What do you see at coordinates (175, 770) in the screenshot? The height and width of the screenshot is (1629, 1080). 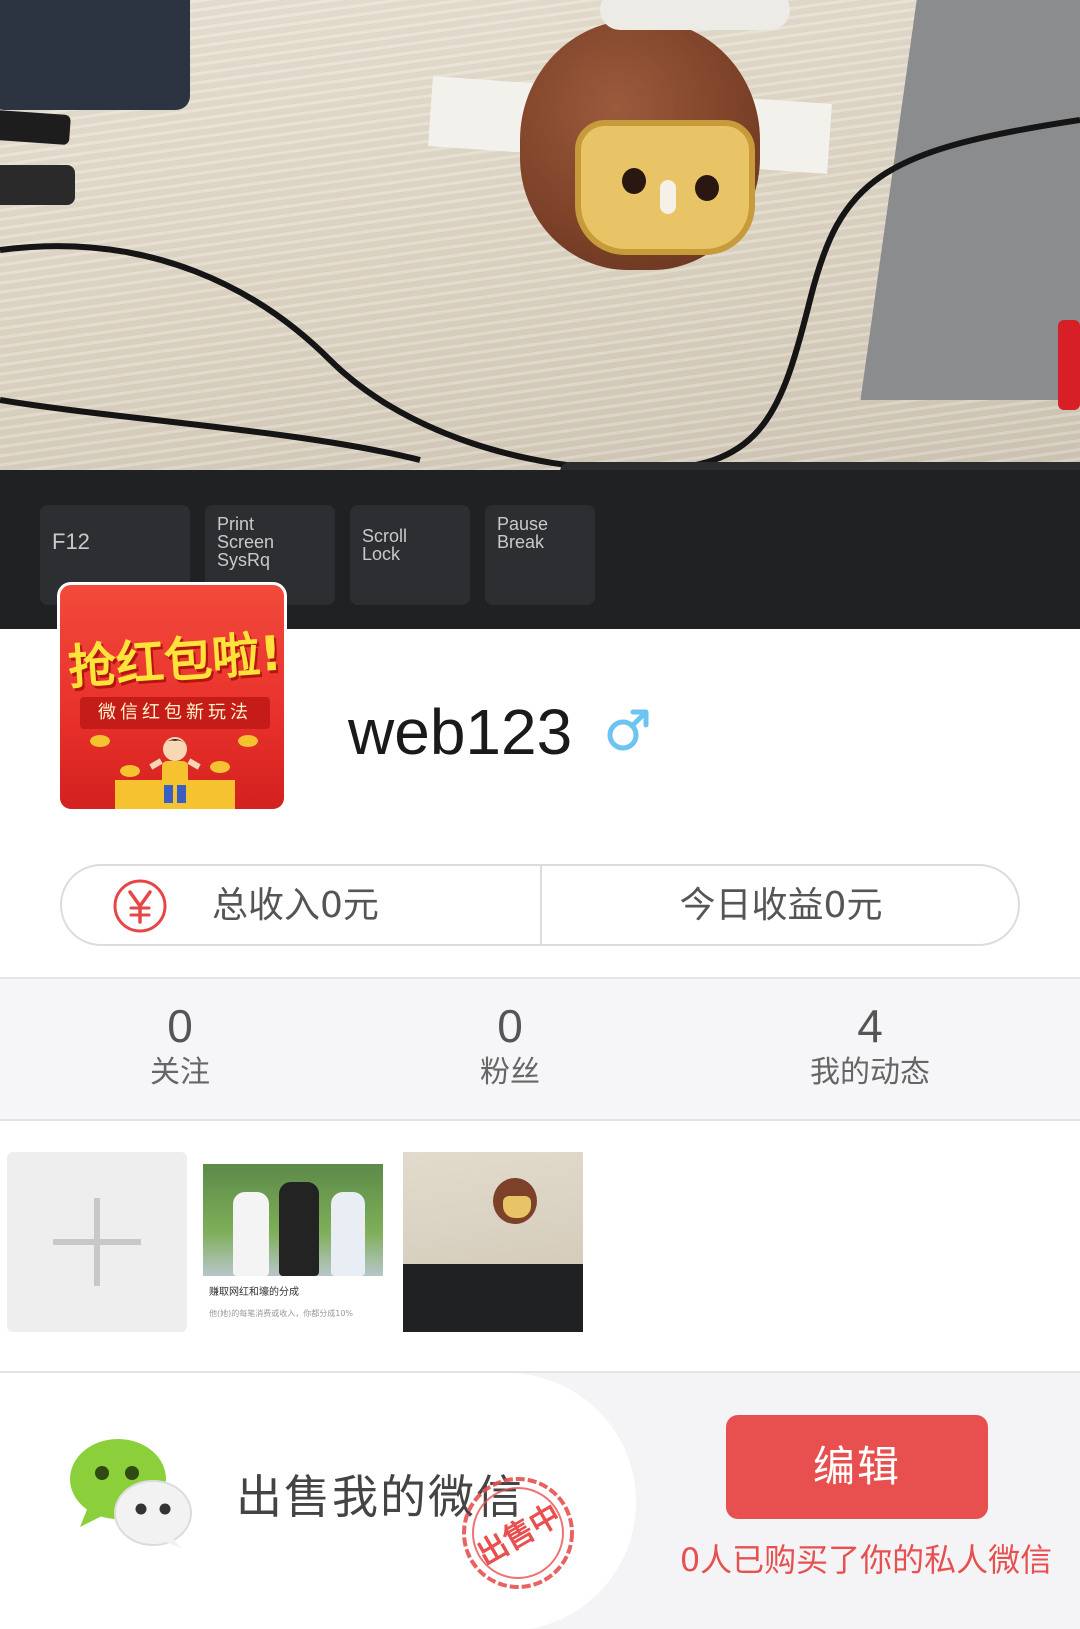 I see `avatar-cartoon-figure` at bounding box center [175, 770].